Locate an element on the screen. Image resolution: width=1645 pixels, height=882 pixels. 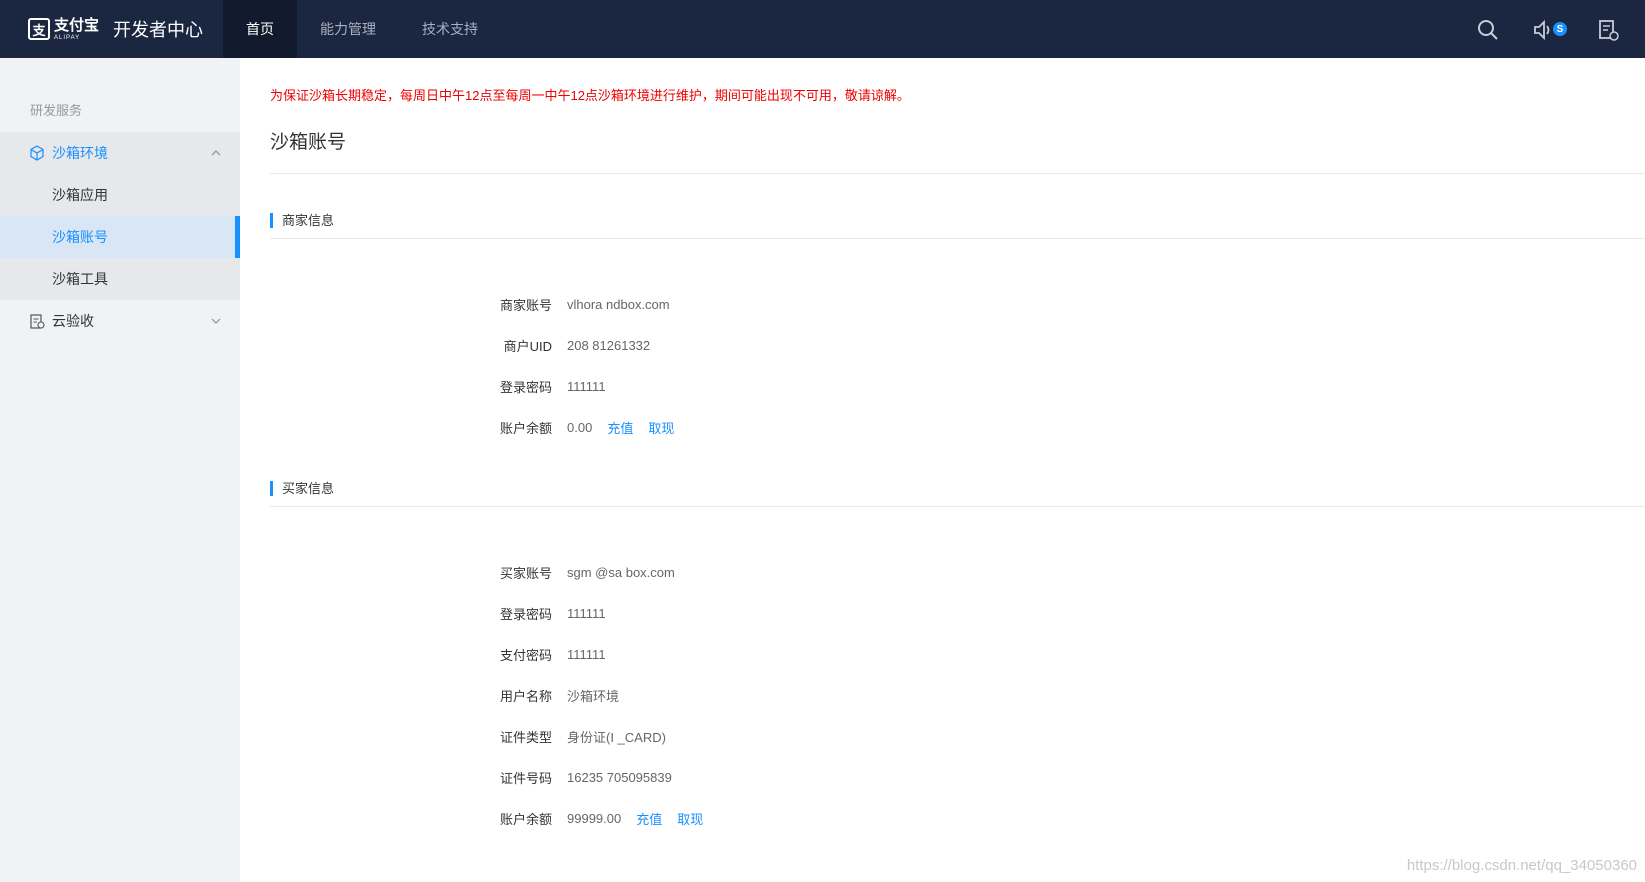
nav-support: 技术支持 is located at coordinates (450, 29).